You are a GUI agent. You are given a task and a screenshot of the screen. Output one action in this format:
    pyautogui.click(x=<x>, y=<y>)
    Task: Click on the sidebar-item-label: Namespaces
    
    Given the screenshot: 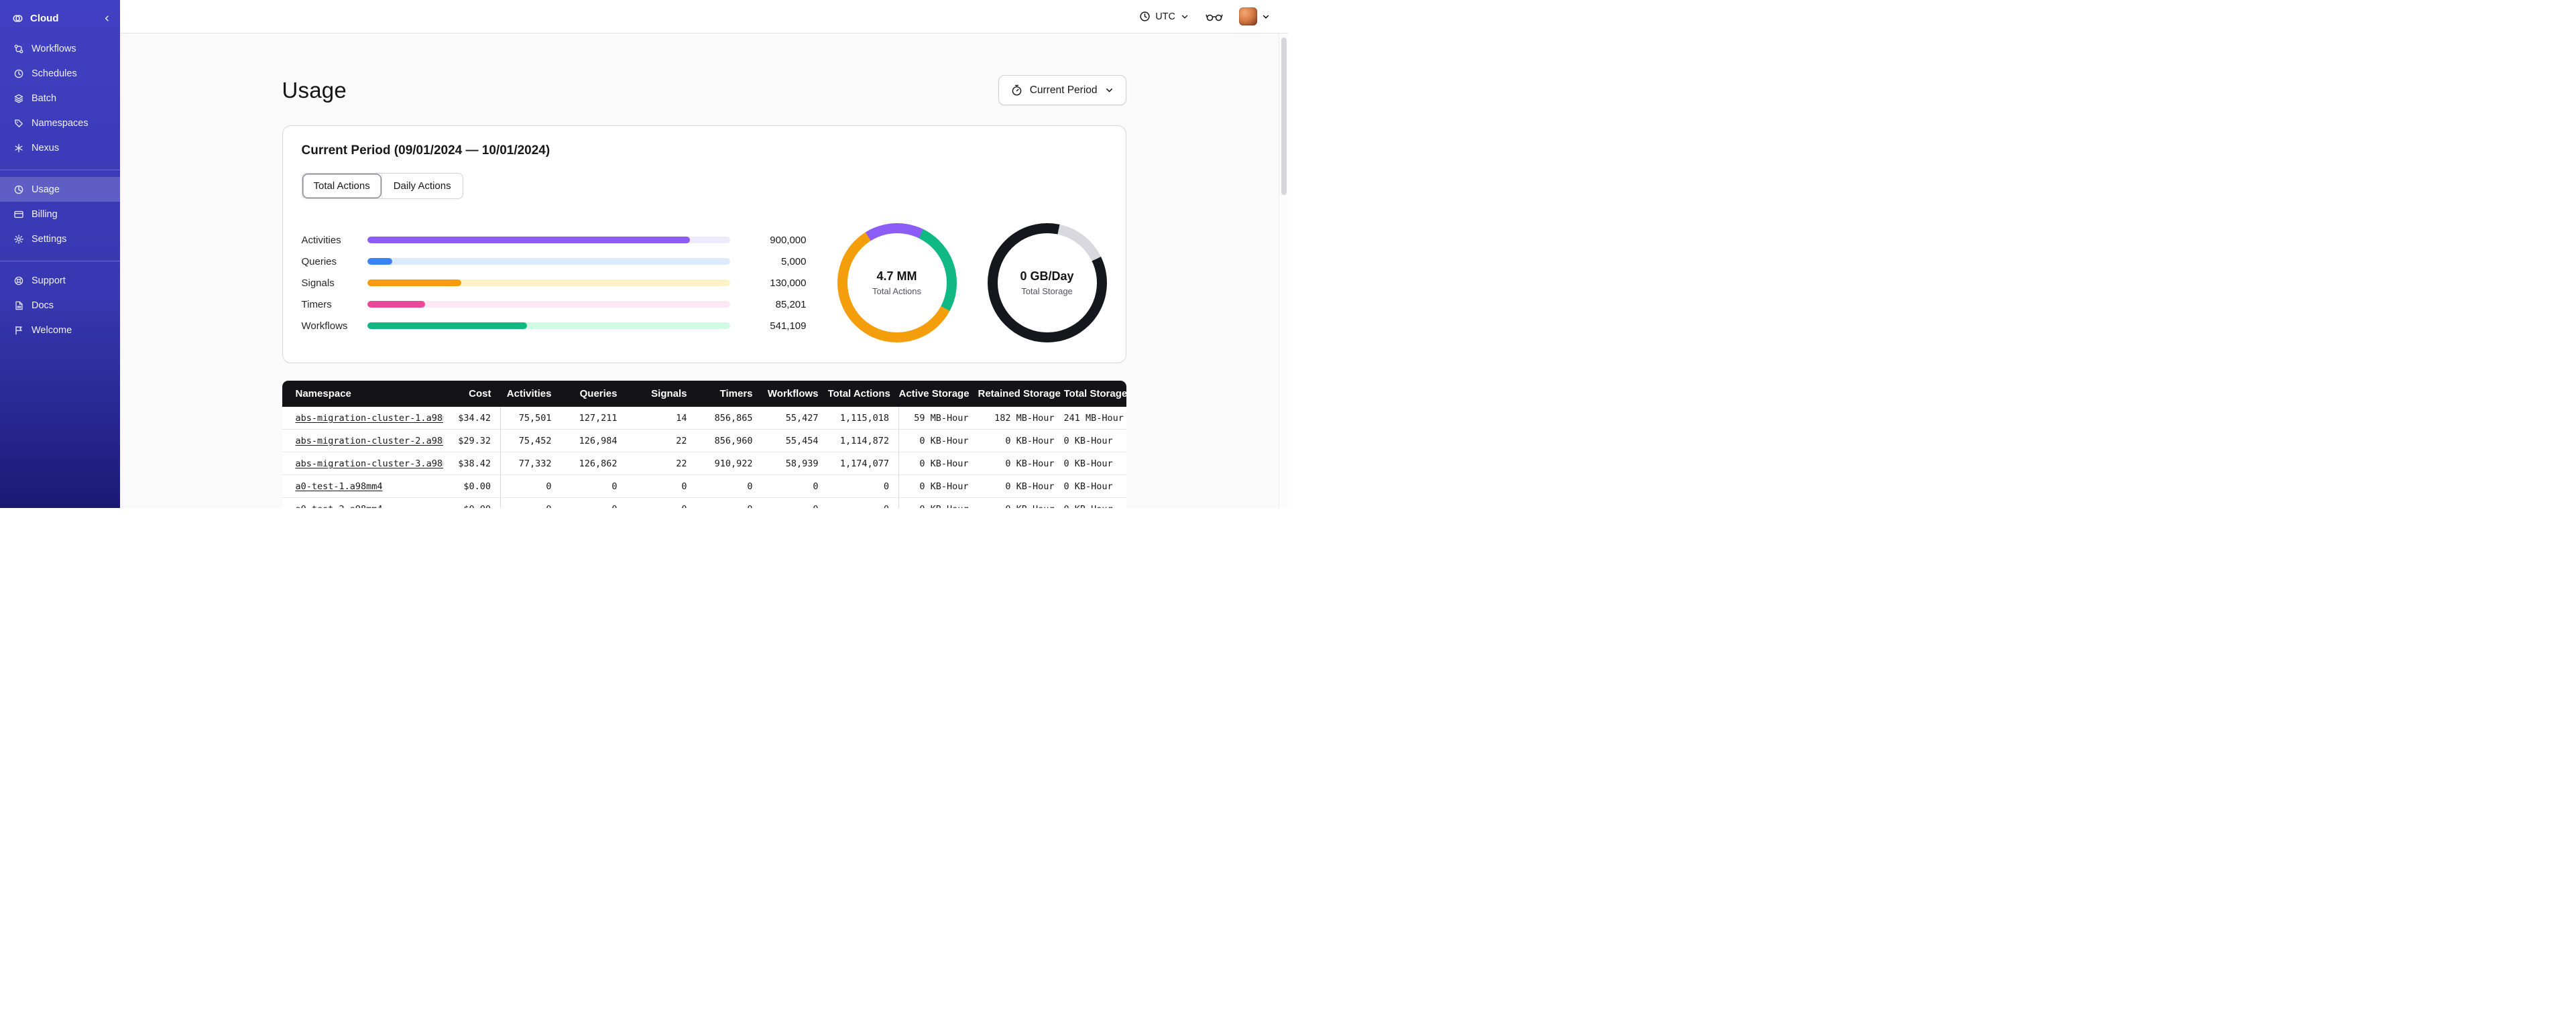 What is the action you would take?
    pyautogui.click(x=60, y=123)
    